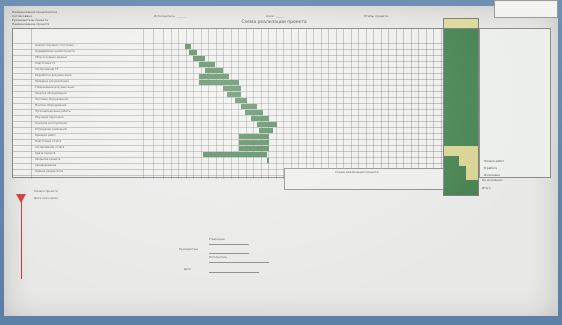  I want to click on signature-label: Руководитель, so click(189, 249).